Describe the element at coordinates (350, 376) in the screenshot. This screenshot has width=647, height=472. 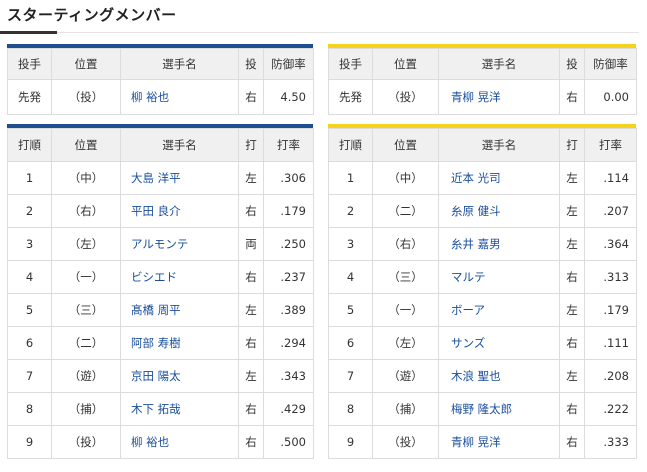
I see `batting-order-number: 7` at that location.